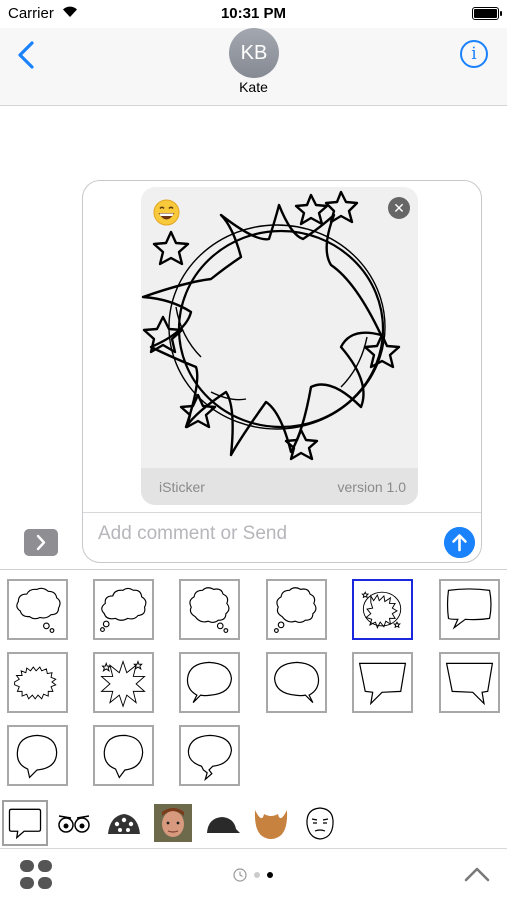 The image size is (507, 900). What do you see at coordinates (382, 609) in the screenshot?
I see `sticker-burst-bubble-stars` at bounding box center [382, 609].